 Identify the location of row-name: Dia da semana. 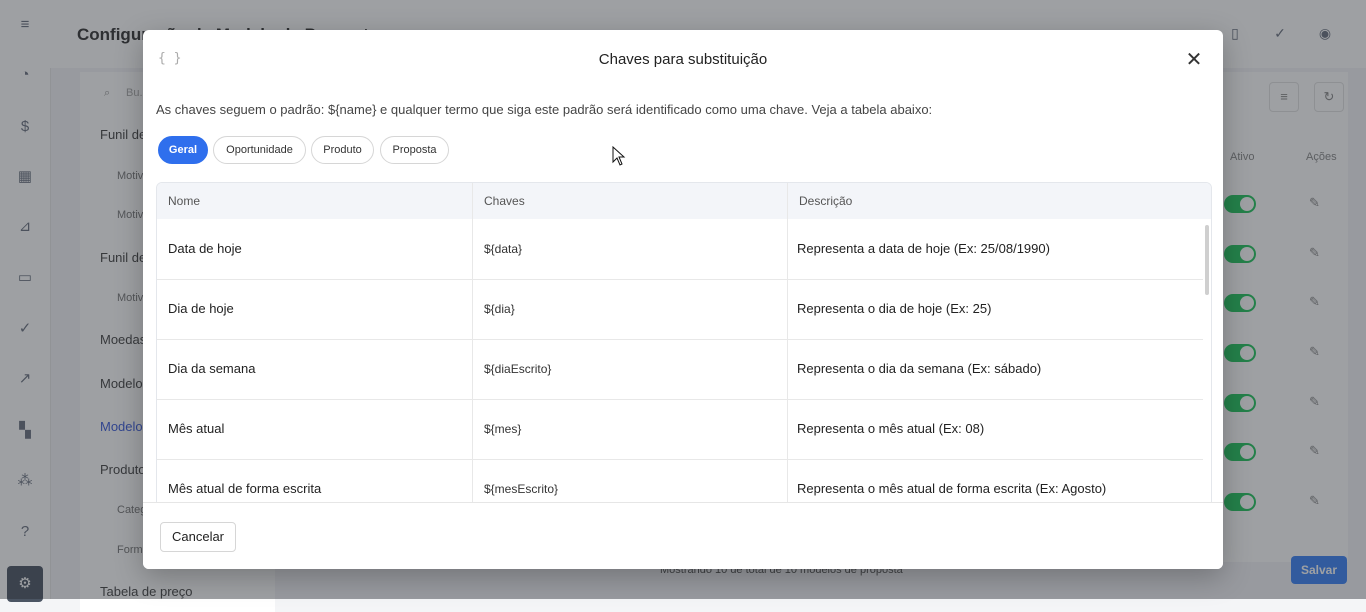
(212, 368).